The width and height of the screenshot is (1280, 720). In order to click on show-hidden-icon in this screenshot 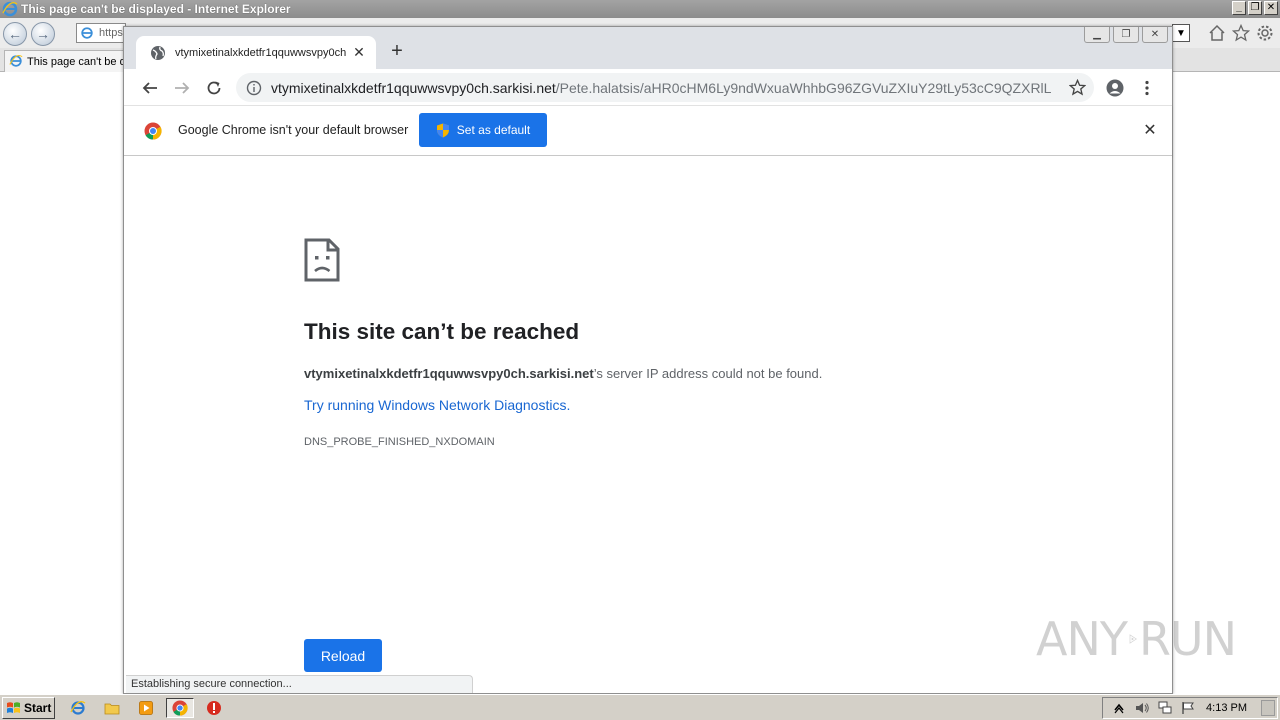, I will do `click(1119, 708)`.